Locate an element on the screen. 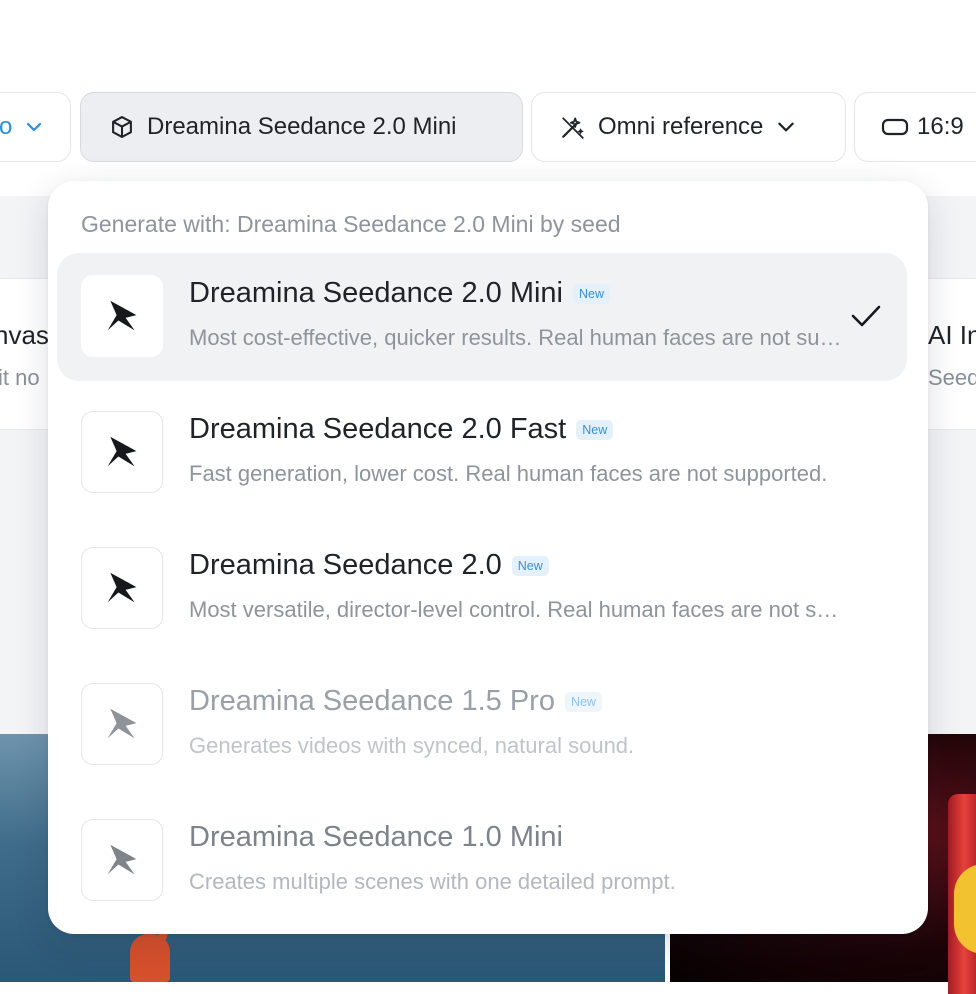 This screenshot has width=976, height=994. model-option-title: Dreamina Seedance 1.0 Mini is located at coordinates (376, 837).